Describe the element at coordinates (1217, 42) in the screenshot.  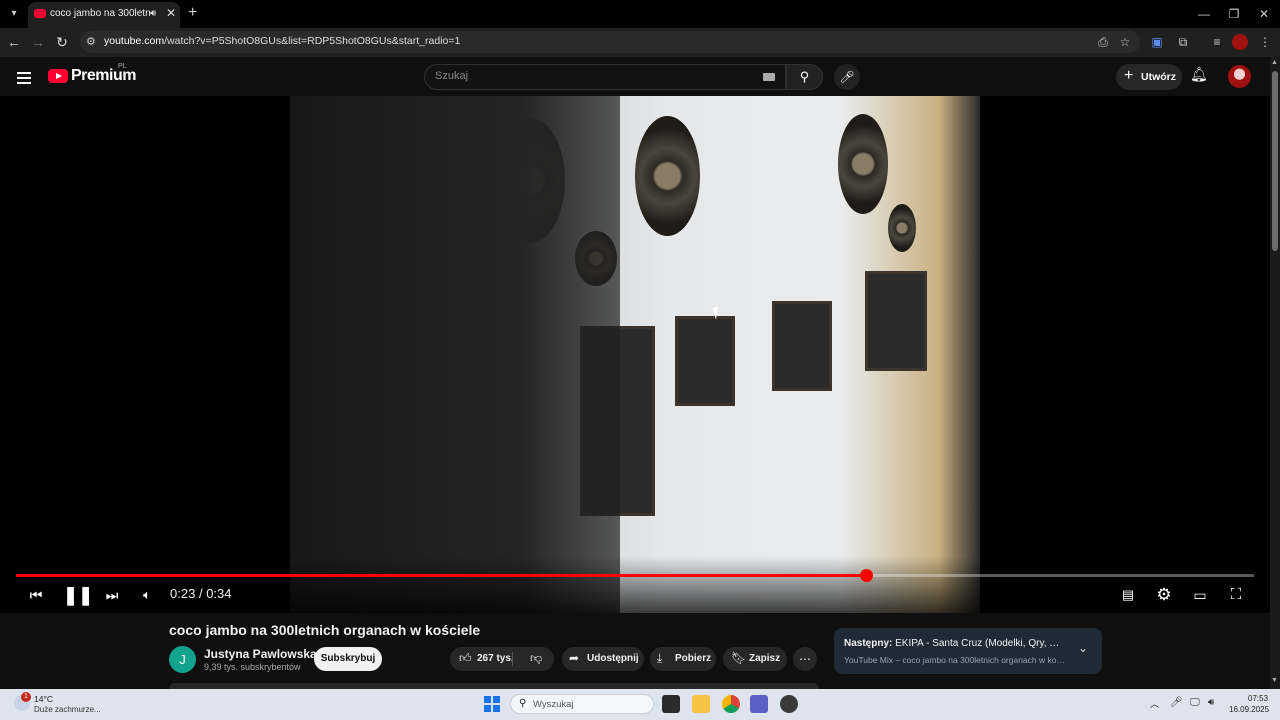
I see `media-controls-icon: ≡` at that location.